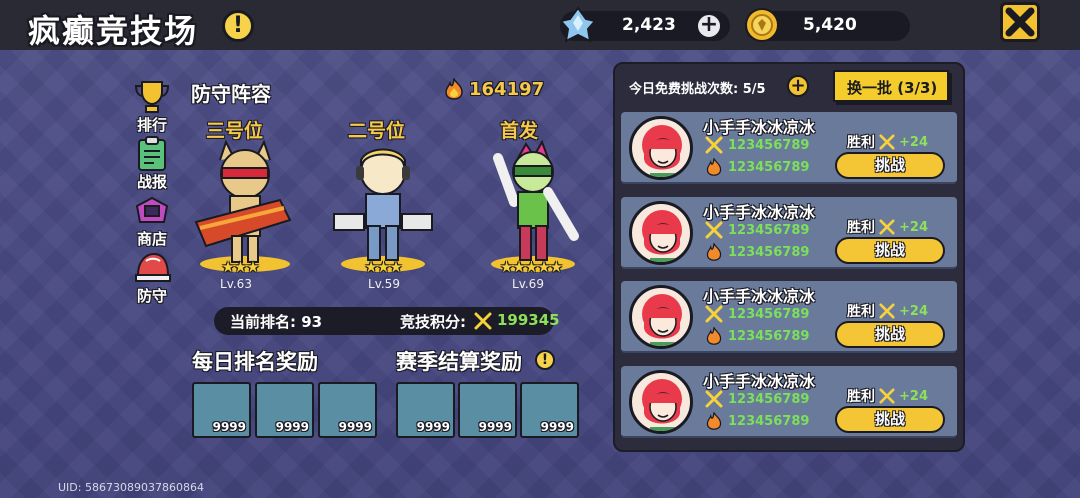 The height and width of the screenshot is (498, 1080). Describe the element at coordinates (236, 284) in the screenshot. I see `hero-level: Lv.63` at that location.